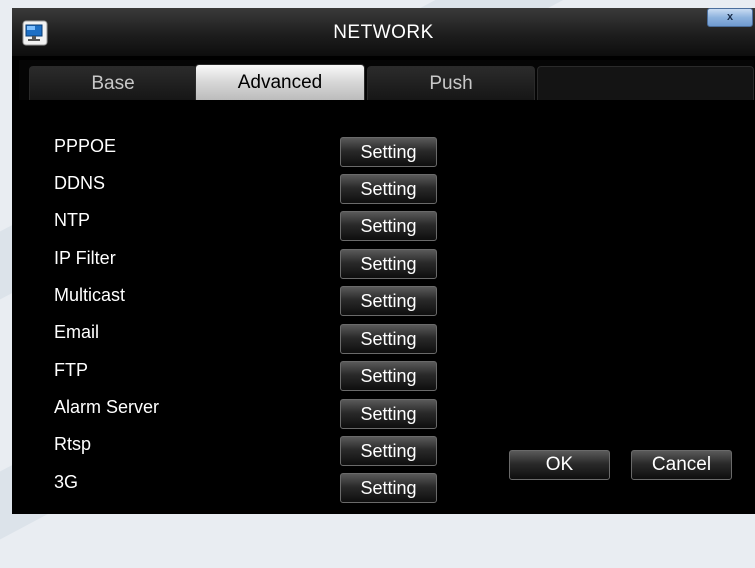  What do you see at coordinates (66, 482) in the screenshot?
I see `row-label-3g: 3G` at bounding box center [66, 482].